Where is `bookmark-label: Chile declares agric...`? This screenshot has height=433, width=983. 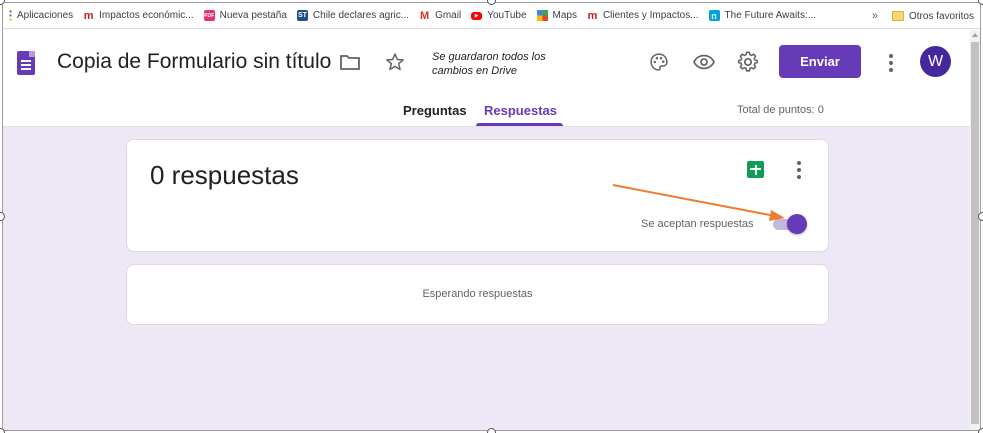
bookmark-label: Chile declares agric... is located at coordinates (361, 15).